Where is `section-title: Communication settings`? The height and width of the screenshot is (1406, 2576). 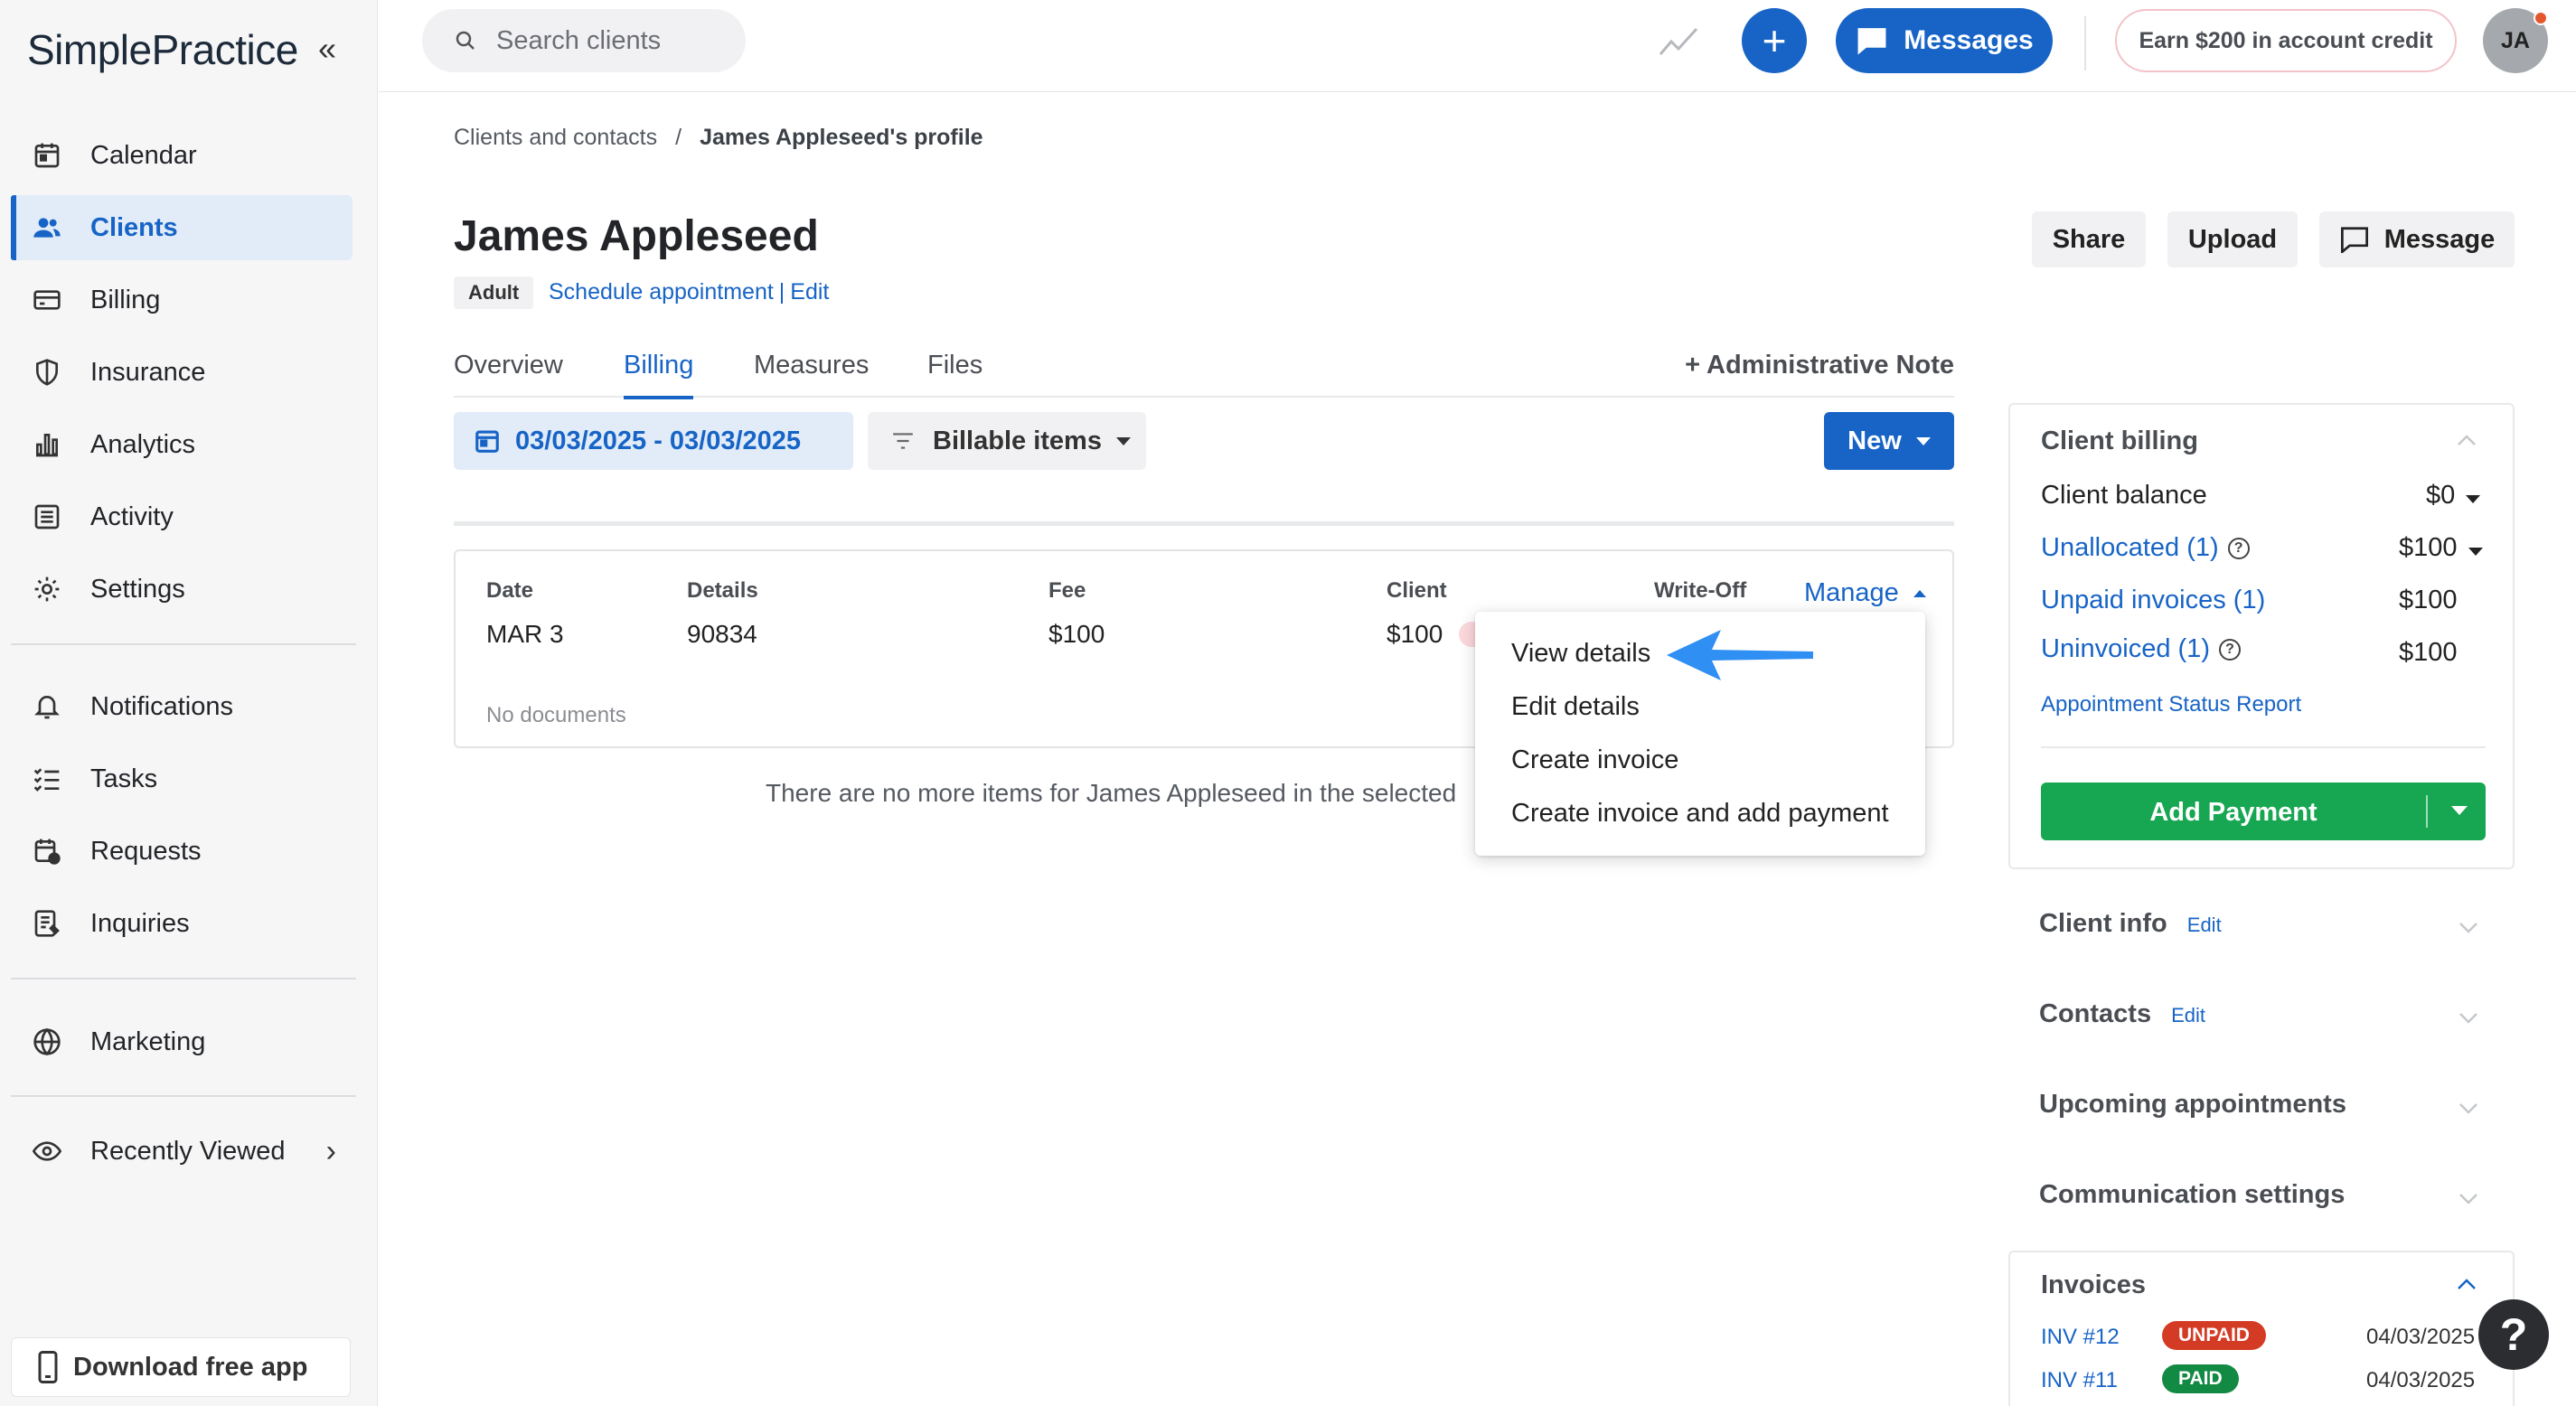
section-title: Communication settings is located at coordinates (2193, 1194).